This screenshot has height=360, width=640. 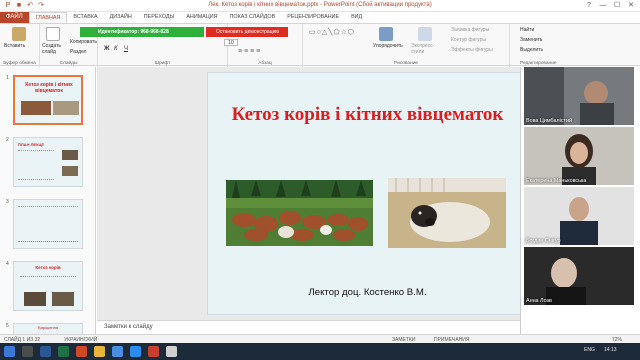 What do you see at coordinates (617, 340) in the screenshot?
I see `zoom-level: 72%` at bounding box center [617, 340].